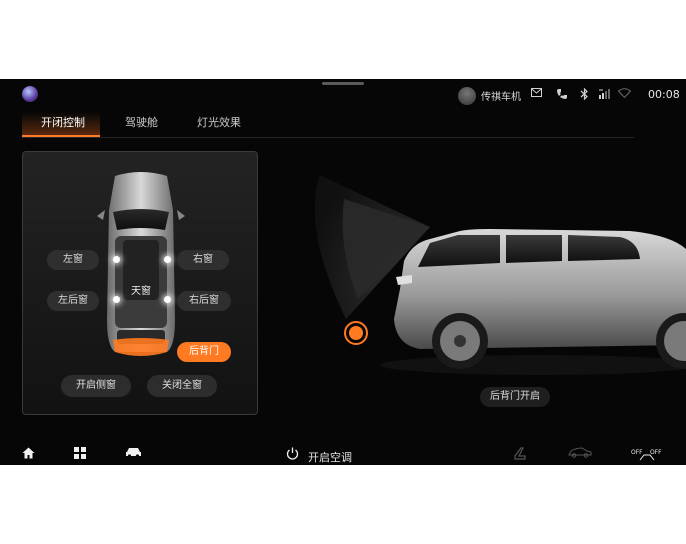  What do you see at coordinates (203, 260) in the screenshot?
I see `right-window-button: 右窗` at bounding box center [203, 260].